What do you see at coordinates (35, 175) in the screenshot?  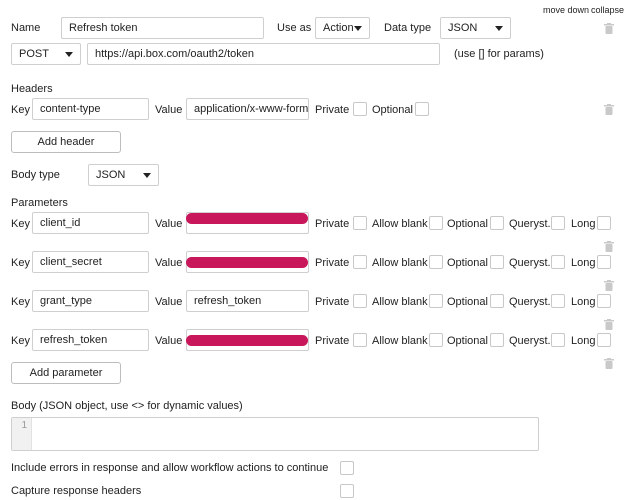 I see `body-type-label: Body type` at bounding box center [35, 175].